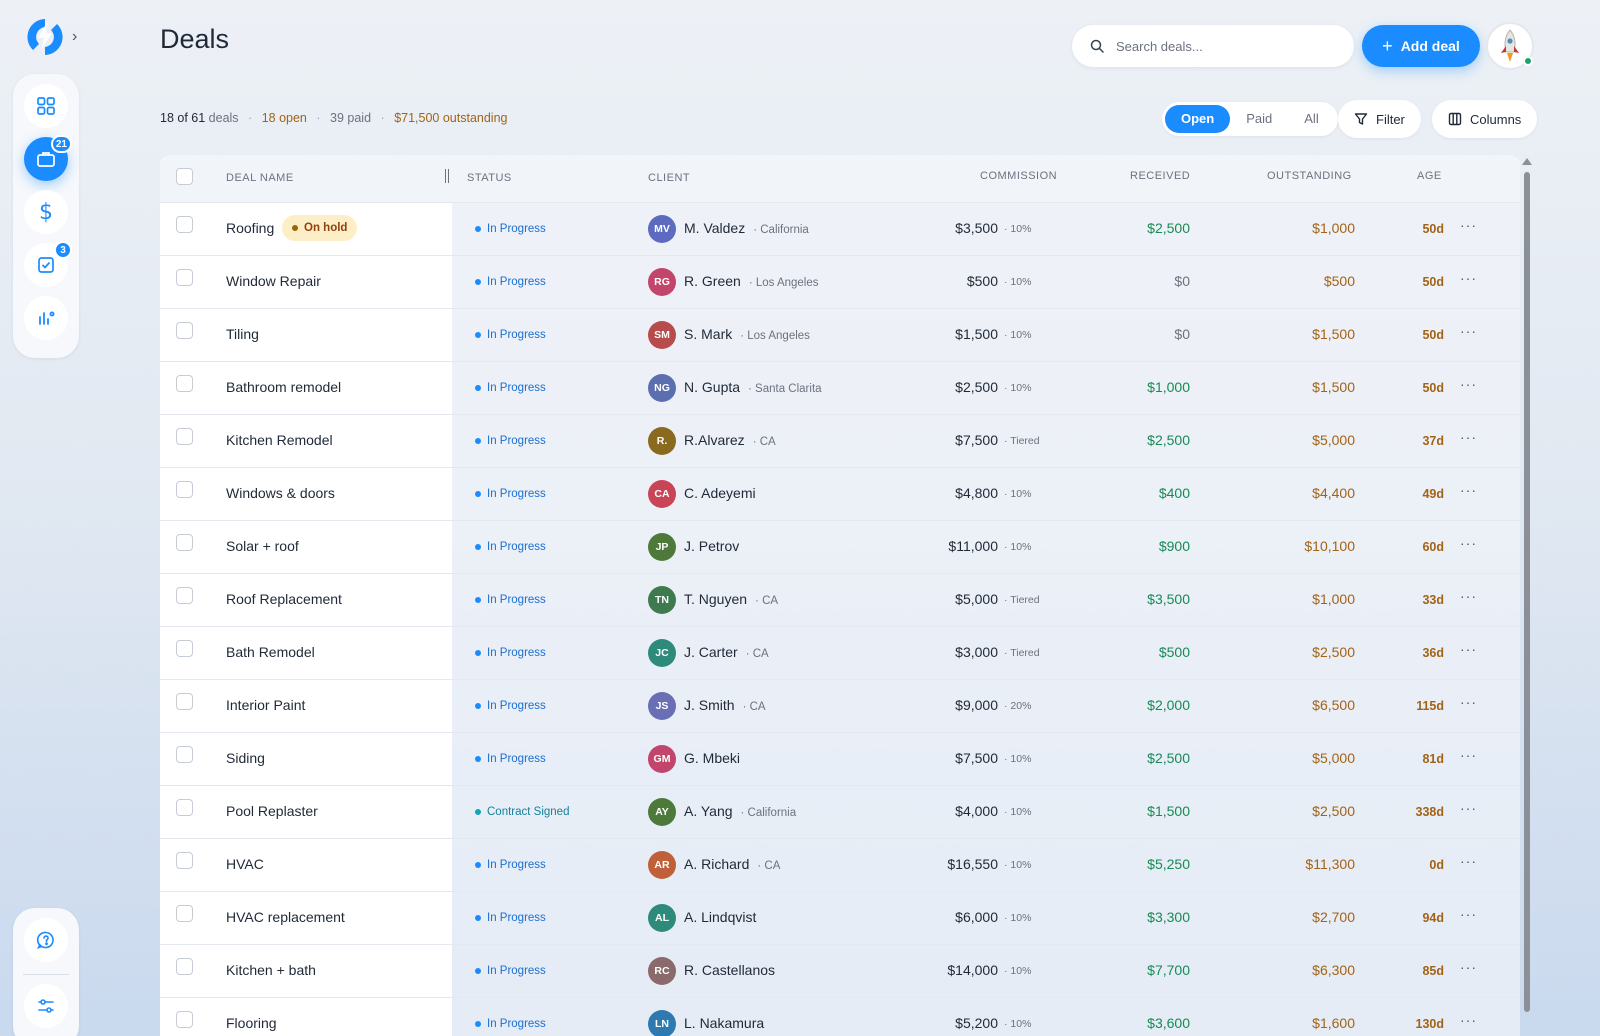 The width and height of the screenshot is (1600, 1036). I want to click on deal-name: Window Repair, so click(273, 281).